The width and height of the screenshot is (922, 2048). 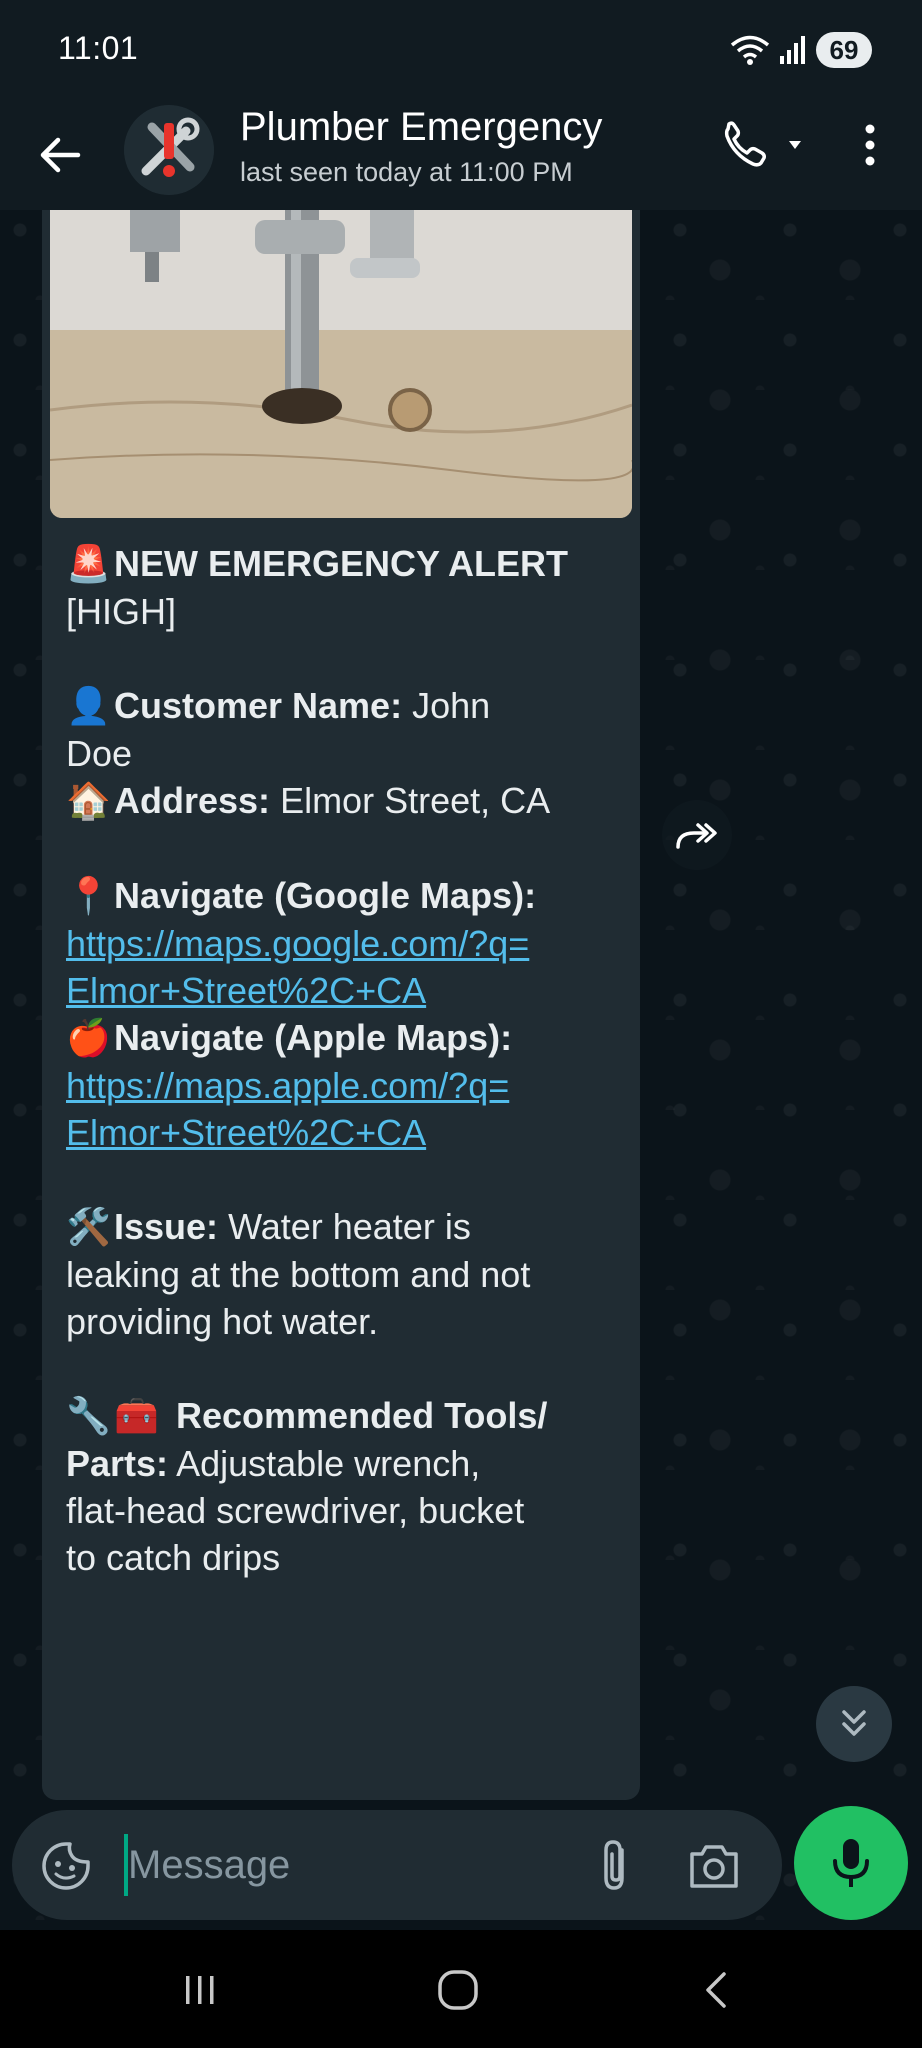 I want to click on sticker-icon, so click(x=66, y=1866).